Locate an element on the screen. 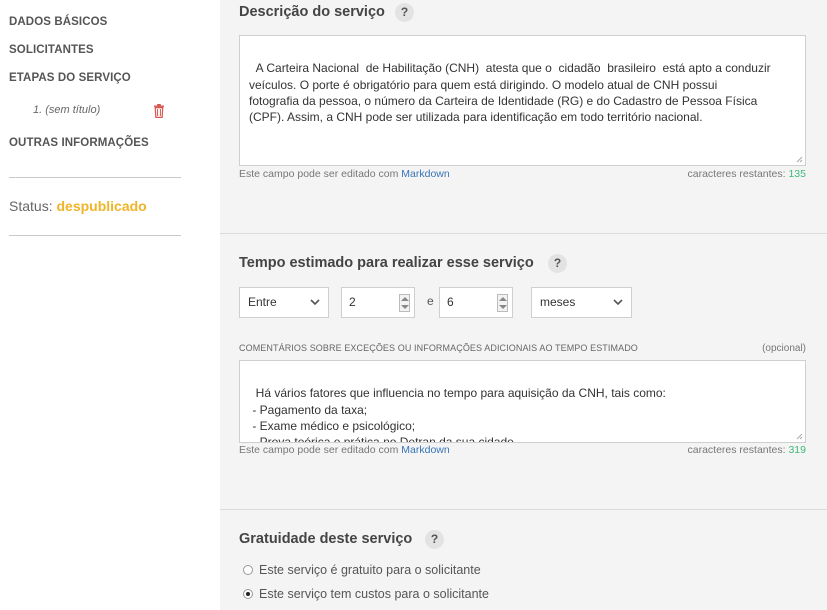 The image size is (827, 610). radio-button is located at coordinates (248, 570).